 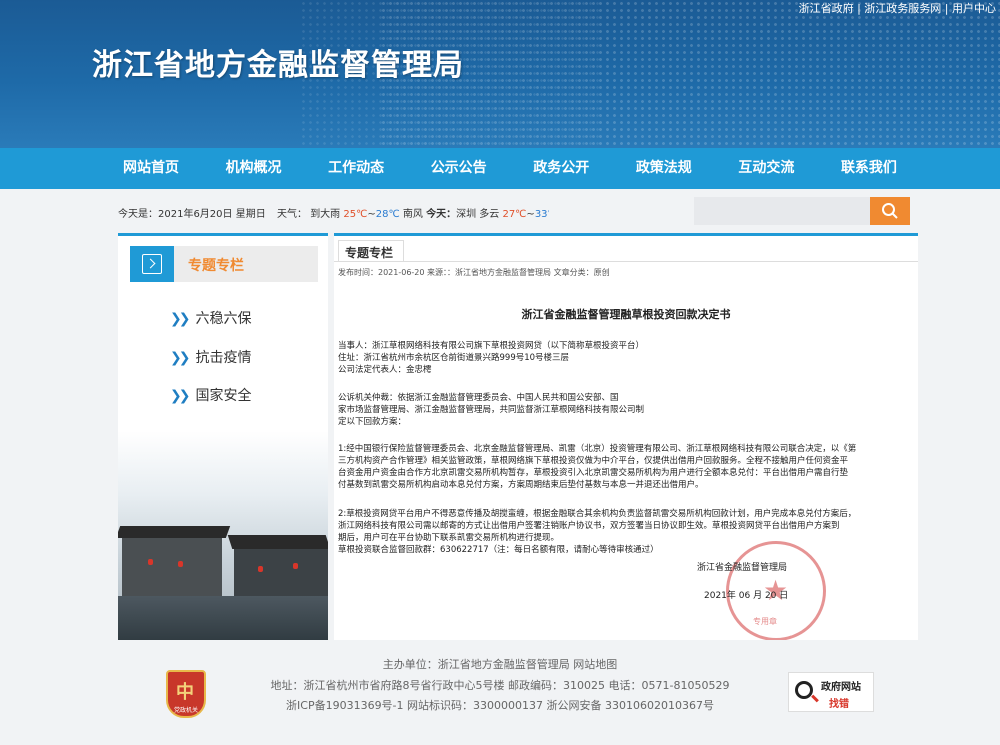 What do you see at coordinates (210, 395) in the screenshot?
I see `sidebar-item-security: ❯❯ 国家安全` at bounding box center [210, 395].